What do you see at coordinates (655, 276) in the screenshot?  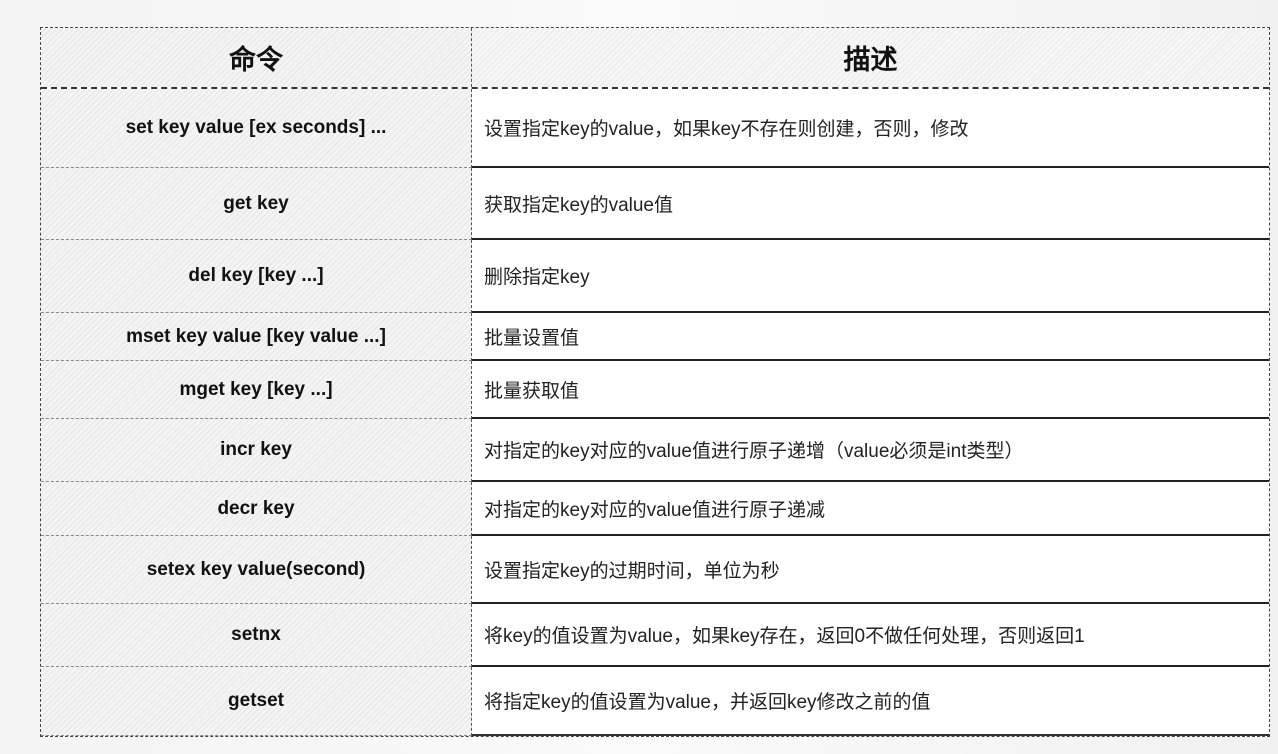 I see `table-row: del key [key ...] 删除指定key` at bounding box center [655, 276].